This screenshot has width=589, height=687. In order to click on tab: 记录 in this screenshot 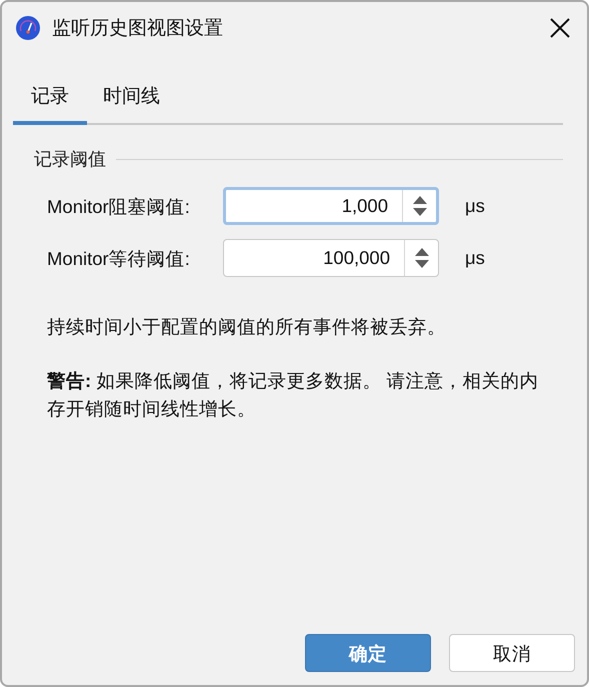, I will do `click(50, 99)`.